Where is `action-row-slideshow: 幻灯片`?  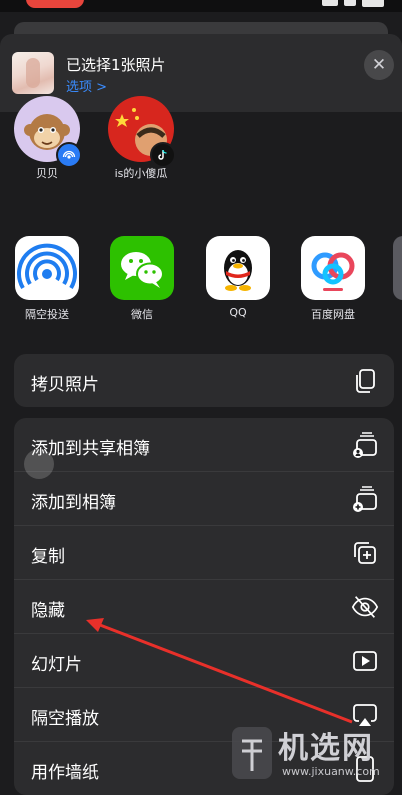 action-row-slideshow: 幻灯片 is located at coordinates (204, 661).